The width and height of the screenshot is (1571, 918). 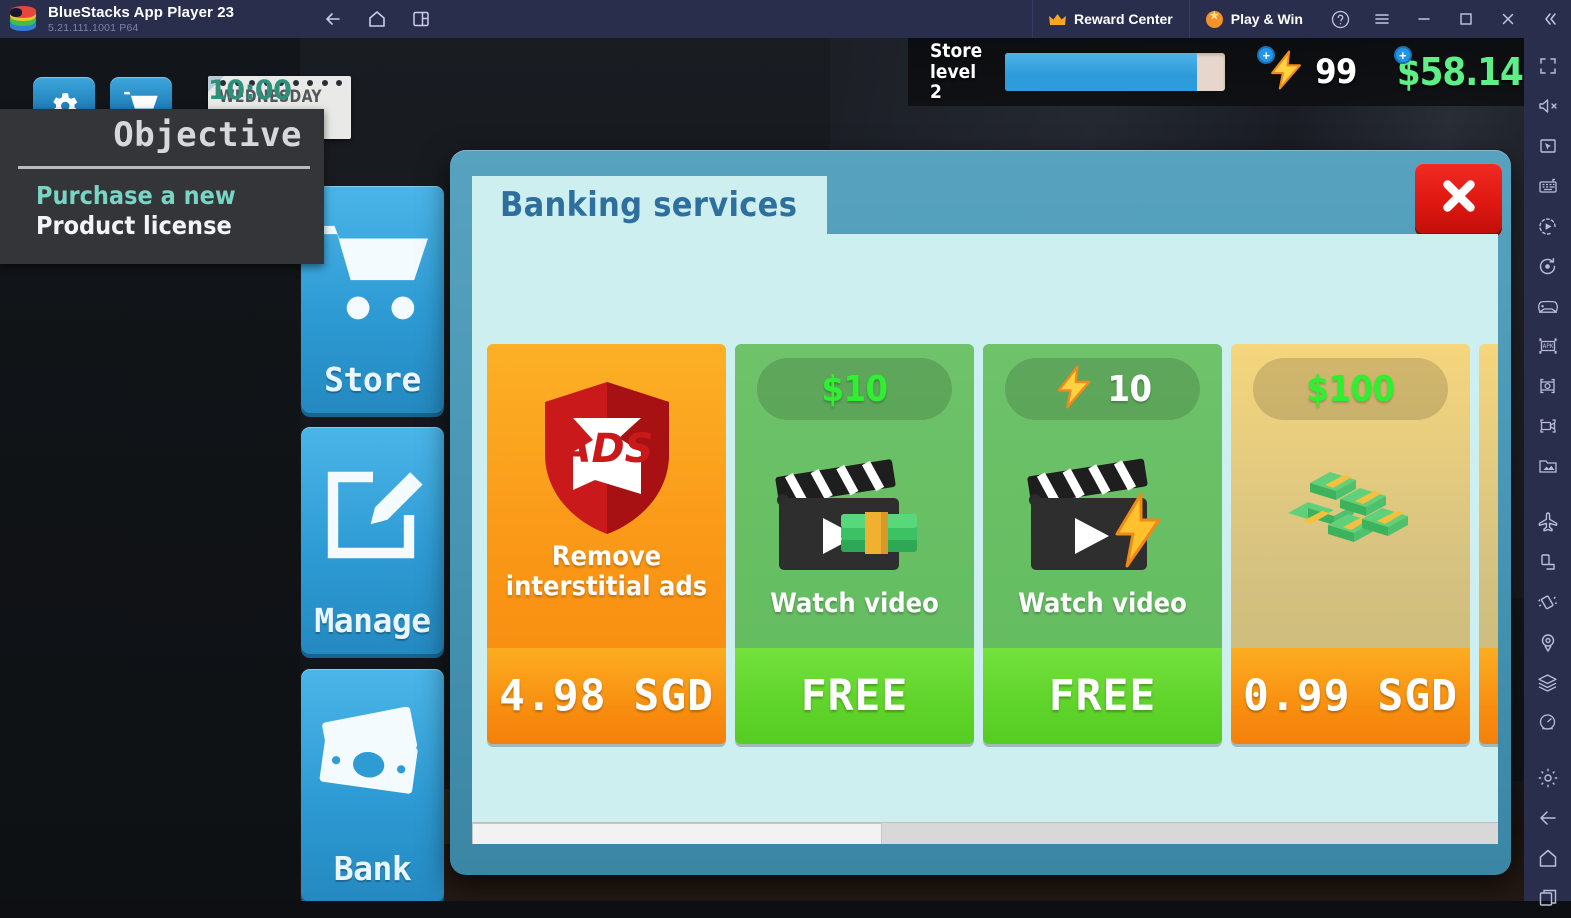 I want to click on titlebar-nav-group, so click(x=377, y=19).